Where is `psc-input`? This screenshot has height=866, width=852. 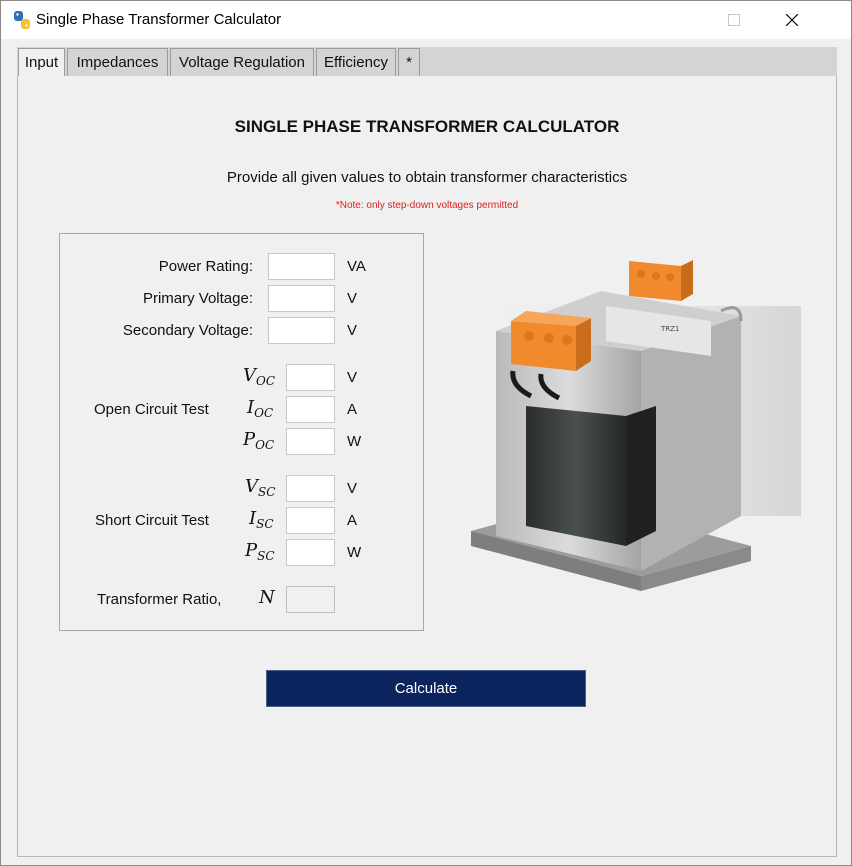
psc-input is located at coordinates (310, 552).